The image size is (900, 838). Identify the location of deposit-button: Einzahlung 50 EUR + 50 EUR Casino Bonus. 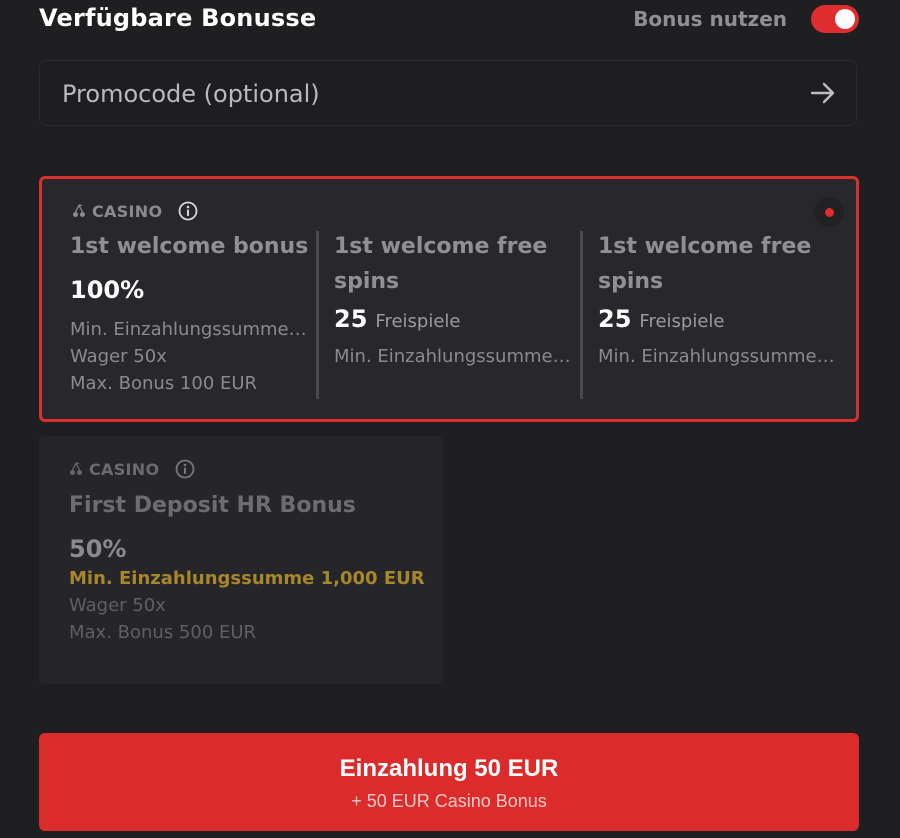
(449, 782).